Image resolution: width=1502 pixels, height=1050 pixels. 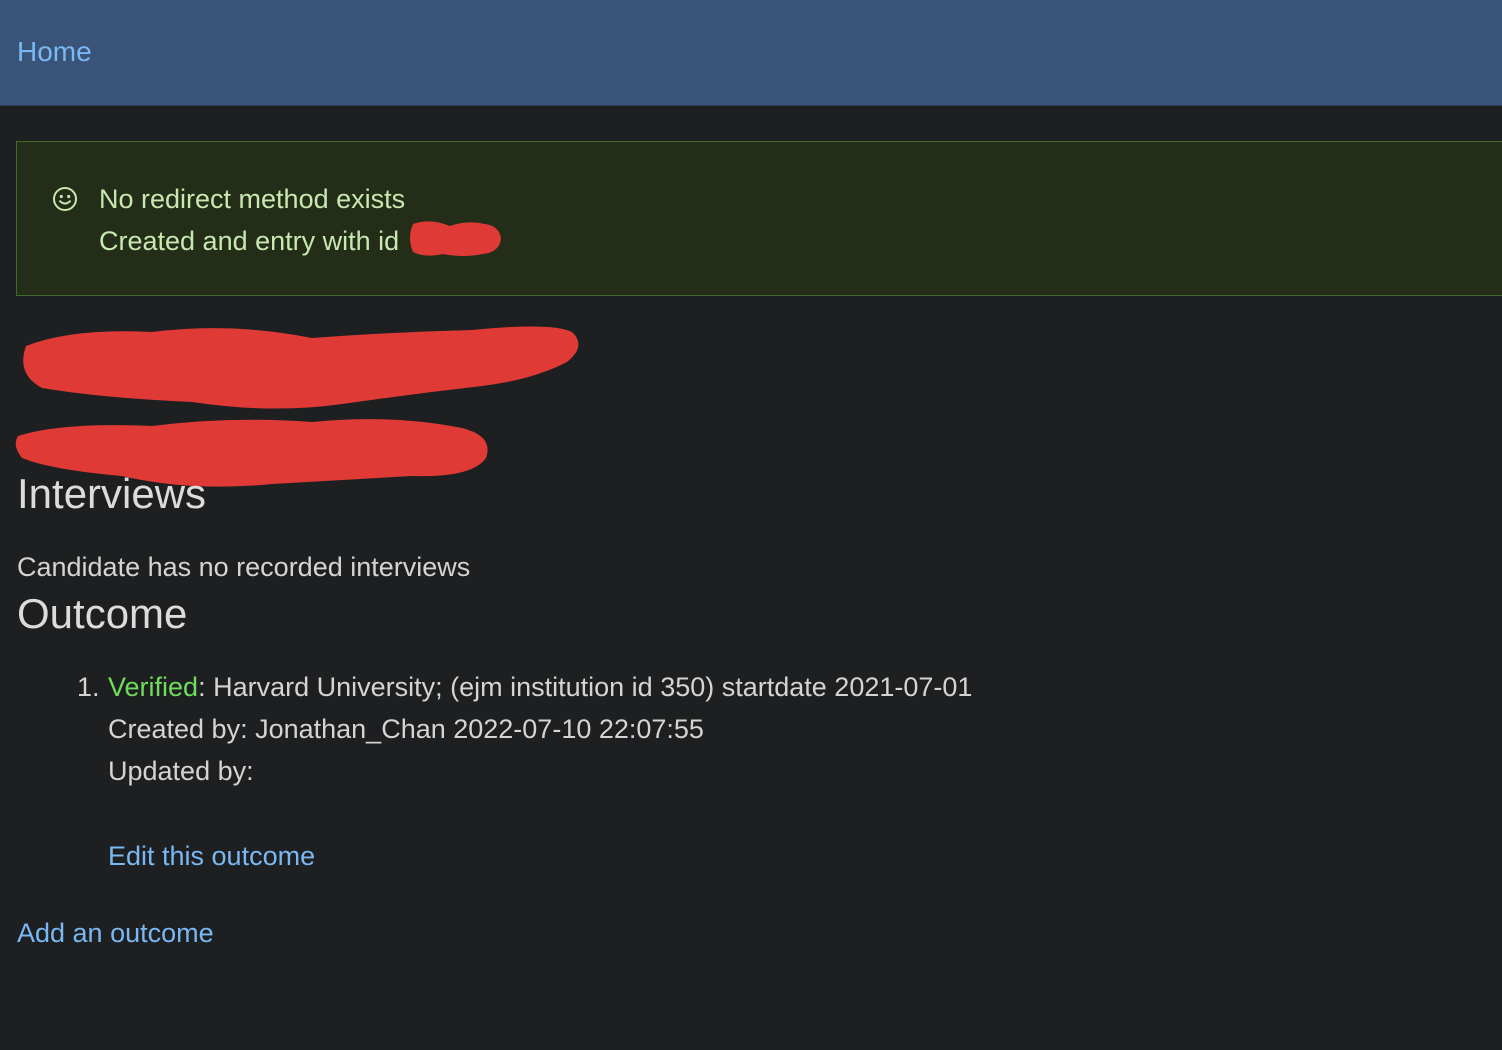 I want to click on alert-message: No redirect method exists, so click(x=252, y=199).